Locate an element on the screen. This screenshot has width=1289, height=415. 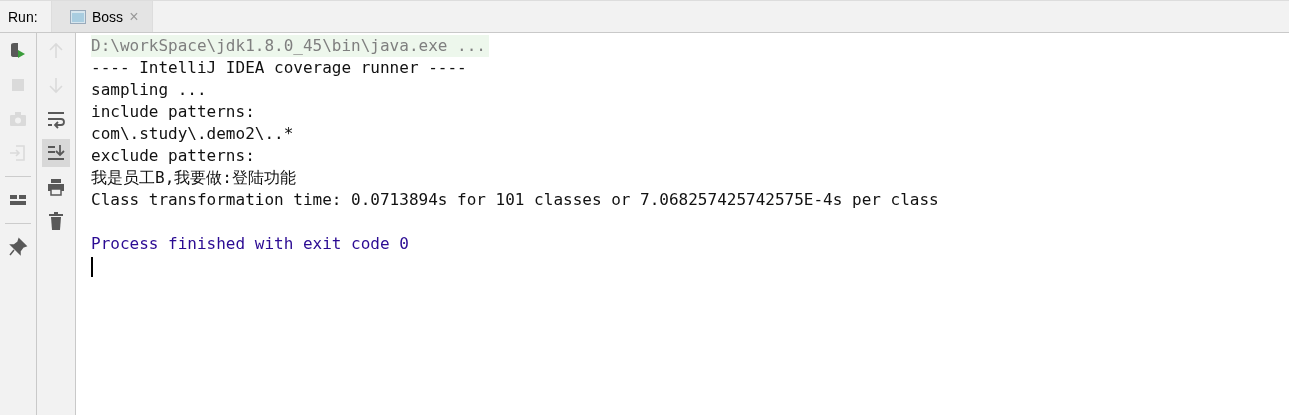
console-output: 我是员工B,我要做:登陆功能 is located at coordinates (193, 177).